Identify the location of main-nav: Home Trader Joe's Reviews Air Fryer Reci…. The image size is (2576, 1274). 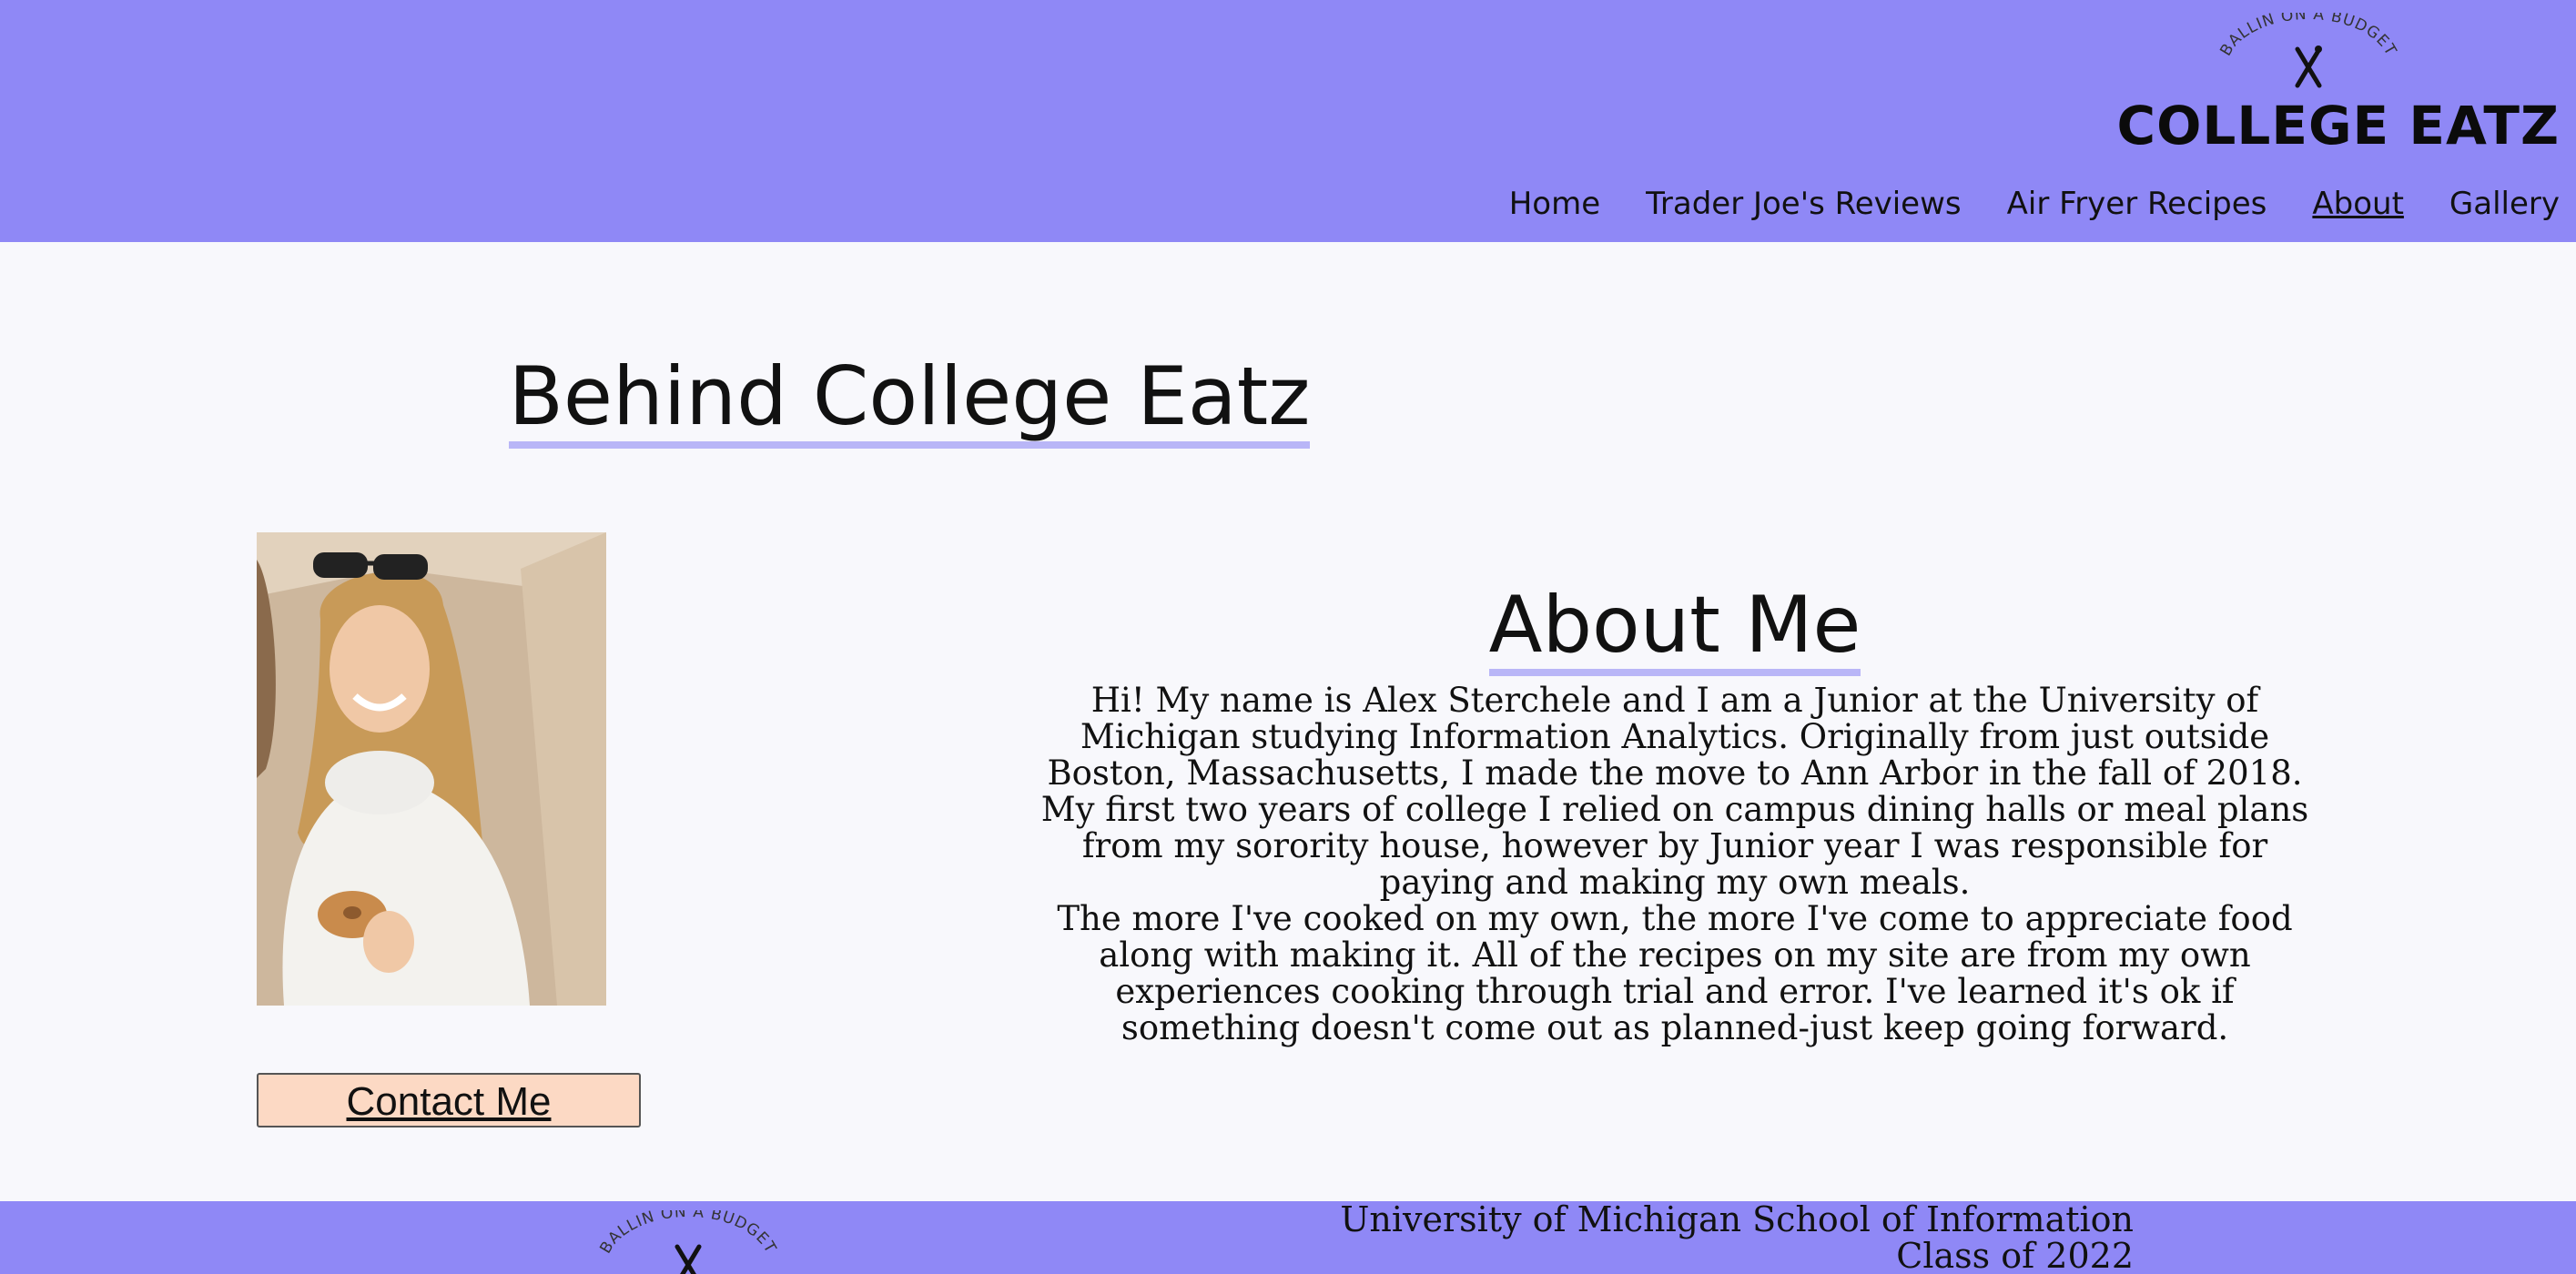
(2034, 204).